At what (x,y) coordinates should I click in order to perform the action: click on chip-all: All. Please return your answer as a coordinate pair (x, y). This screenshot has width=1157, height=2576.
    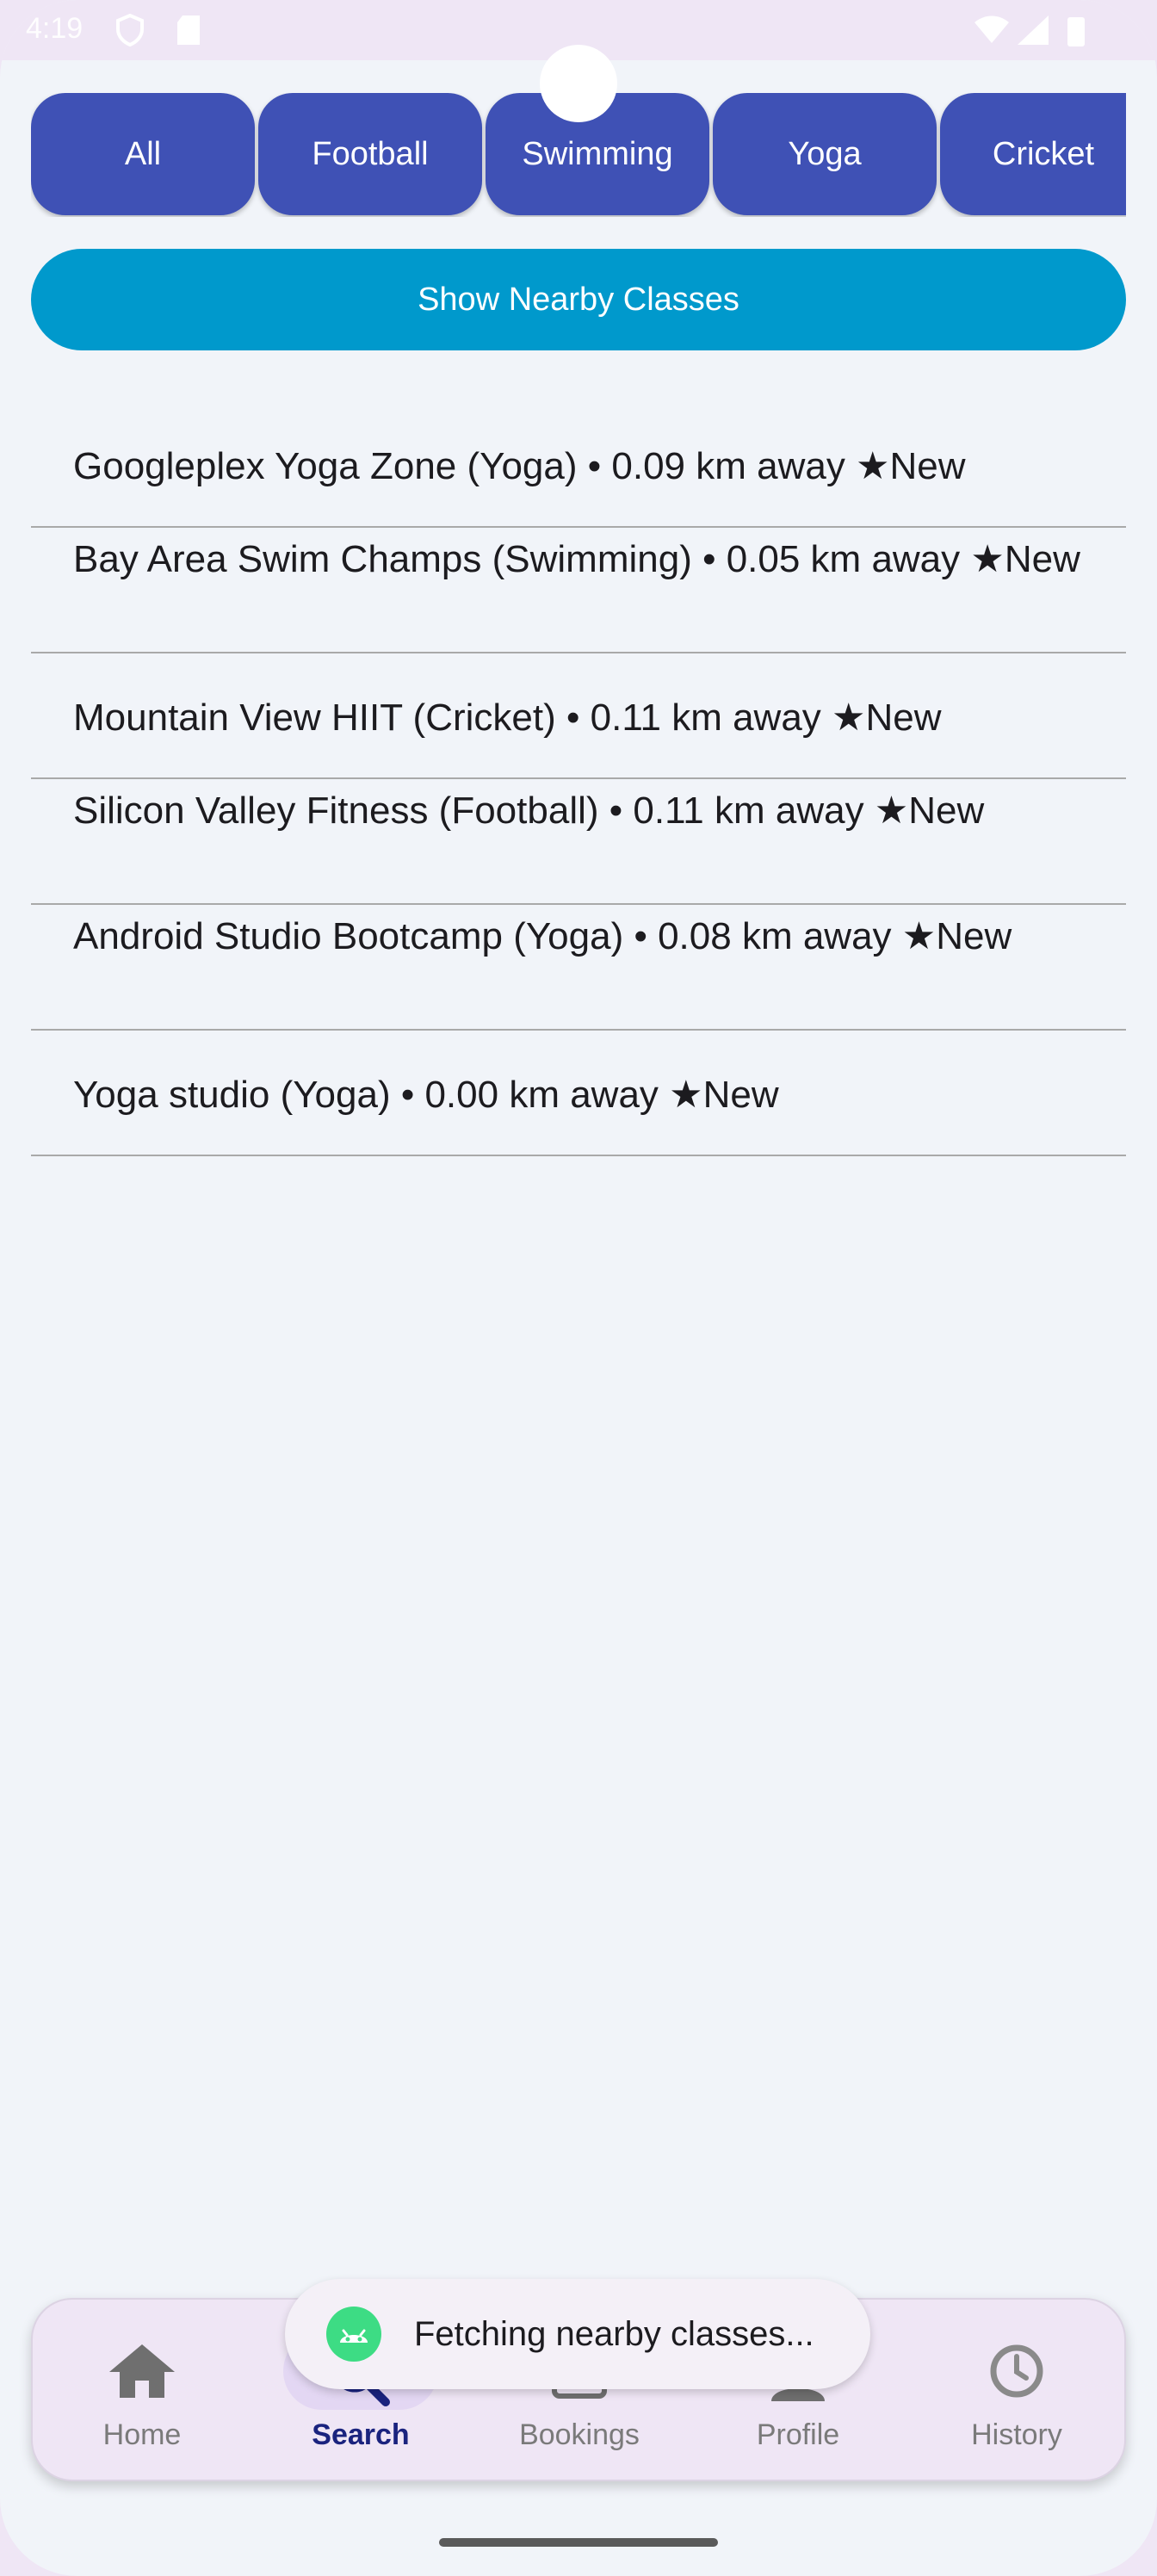
    Looking at the image, I should click on (143, 154).